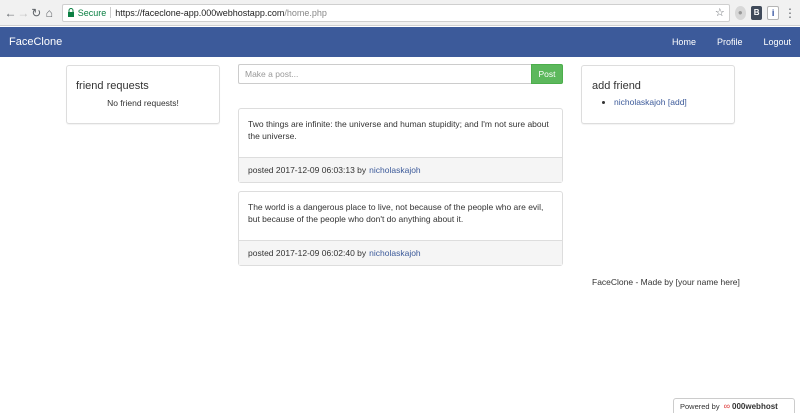  Describe the element at coordinates (616, 86) in the screenshot. I see `add-friend-title: add friend` at that location.